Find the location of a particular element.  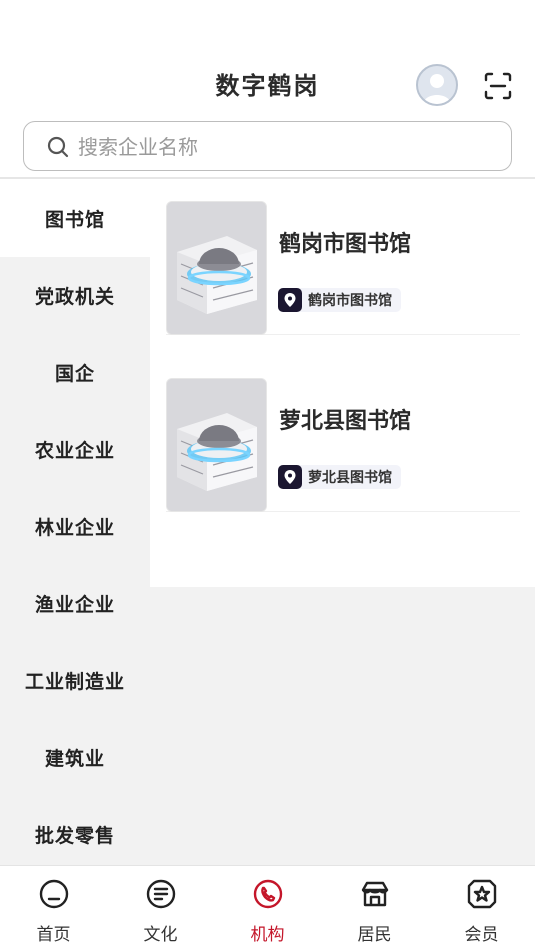

bottom-tab-bar: 首页 文化 机构 居民 会员 is located at coordinates (267, 908).